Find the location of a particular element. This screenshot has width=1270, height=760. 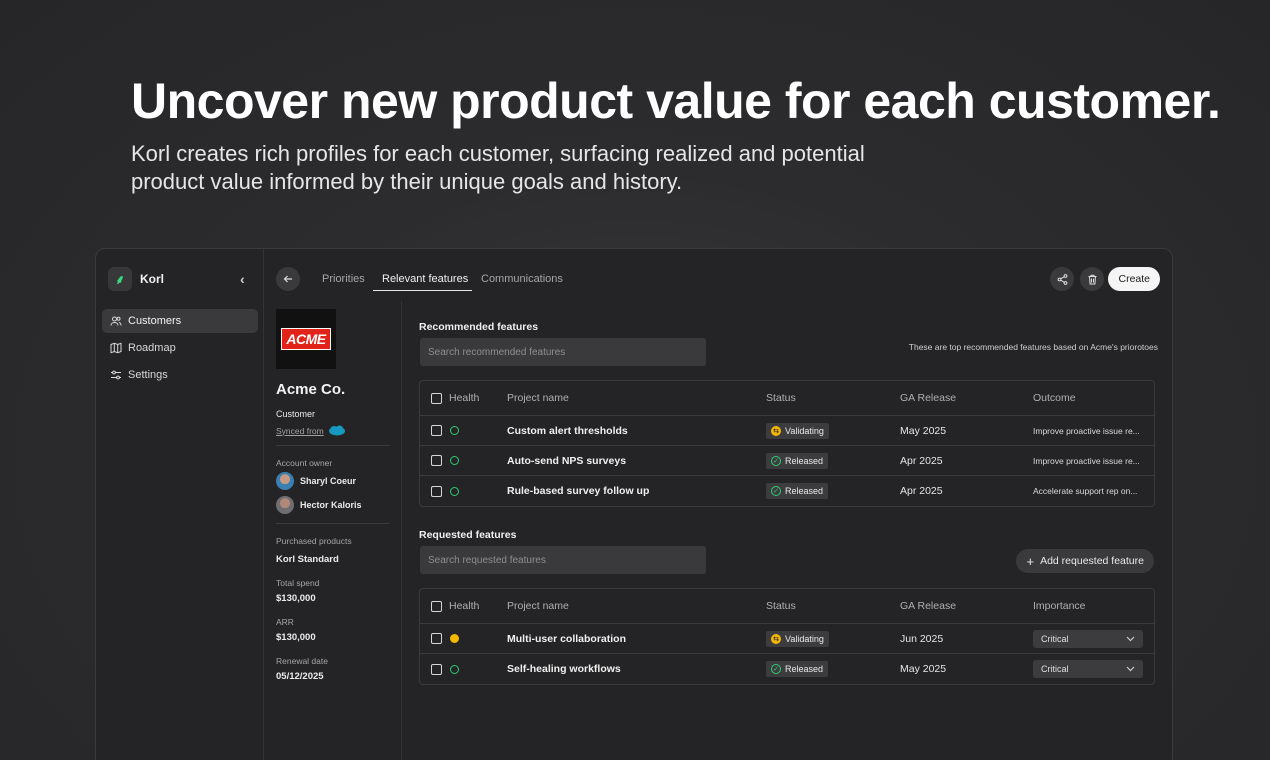

back-button is located at coordinates (288, 279).